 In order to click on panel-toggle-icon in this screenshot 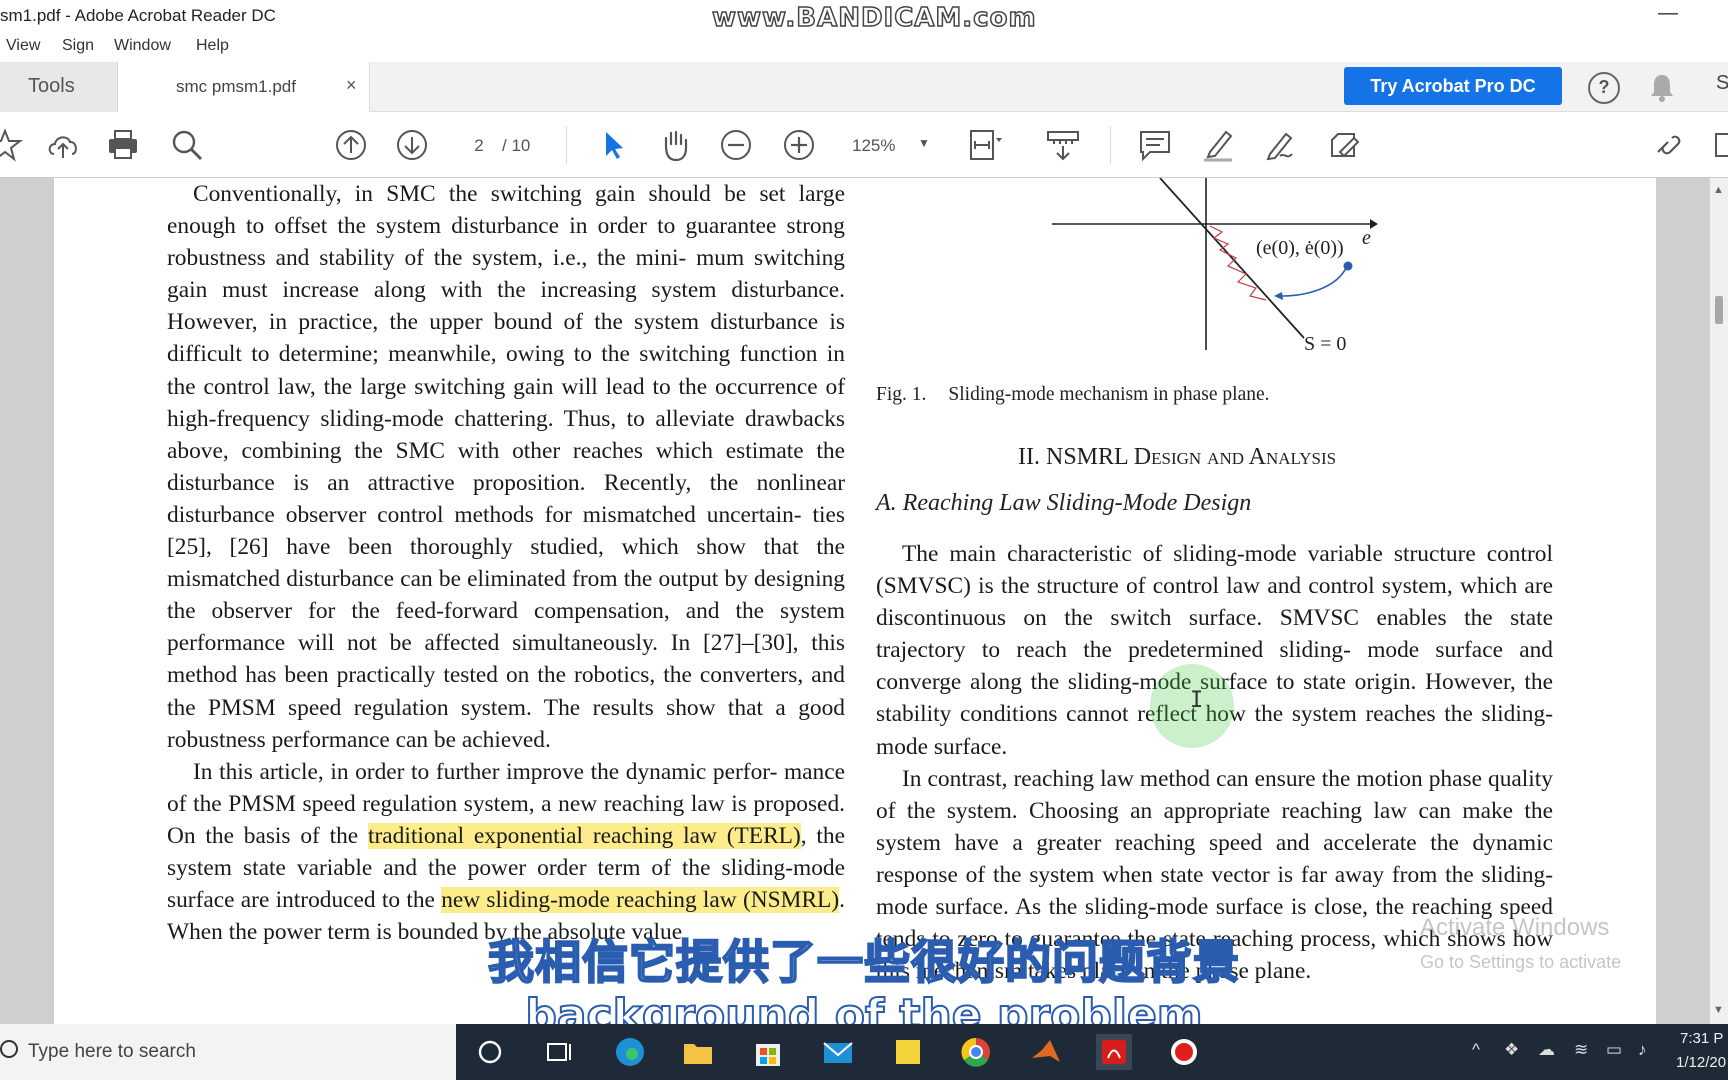, I will do `click(1720, 145)`.